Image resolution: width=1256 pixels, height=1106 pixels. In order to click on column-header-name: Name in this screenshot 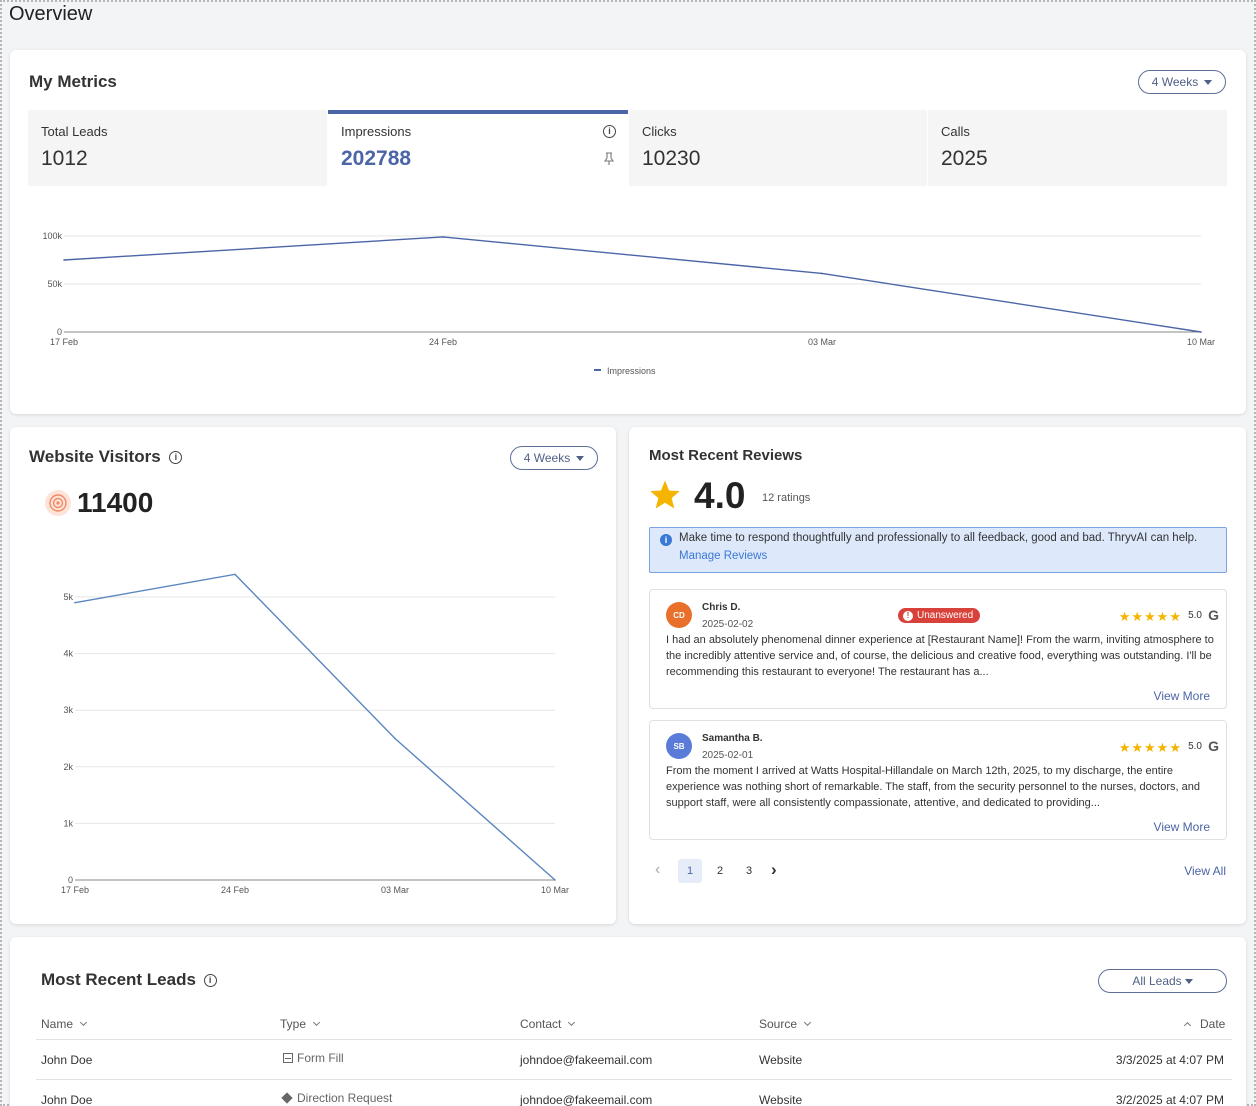, I will do `click(64, 1024)`.